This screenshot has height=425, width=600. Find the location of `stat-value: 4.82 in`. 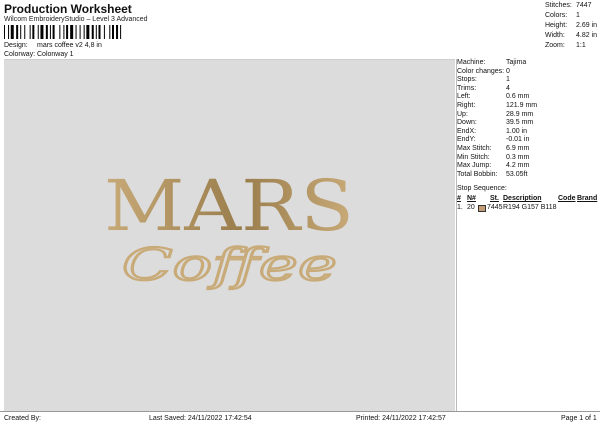

stat-value: 4.82 in is located at coordinates (587, 35).